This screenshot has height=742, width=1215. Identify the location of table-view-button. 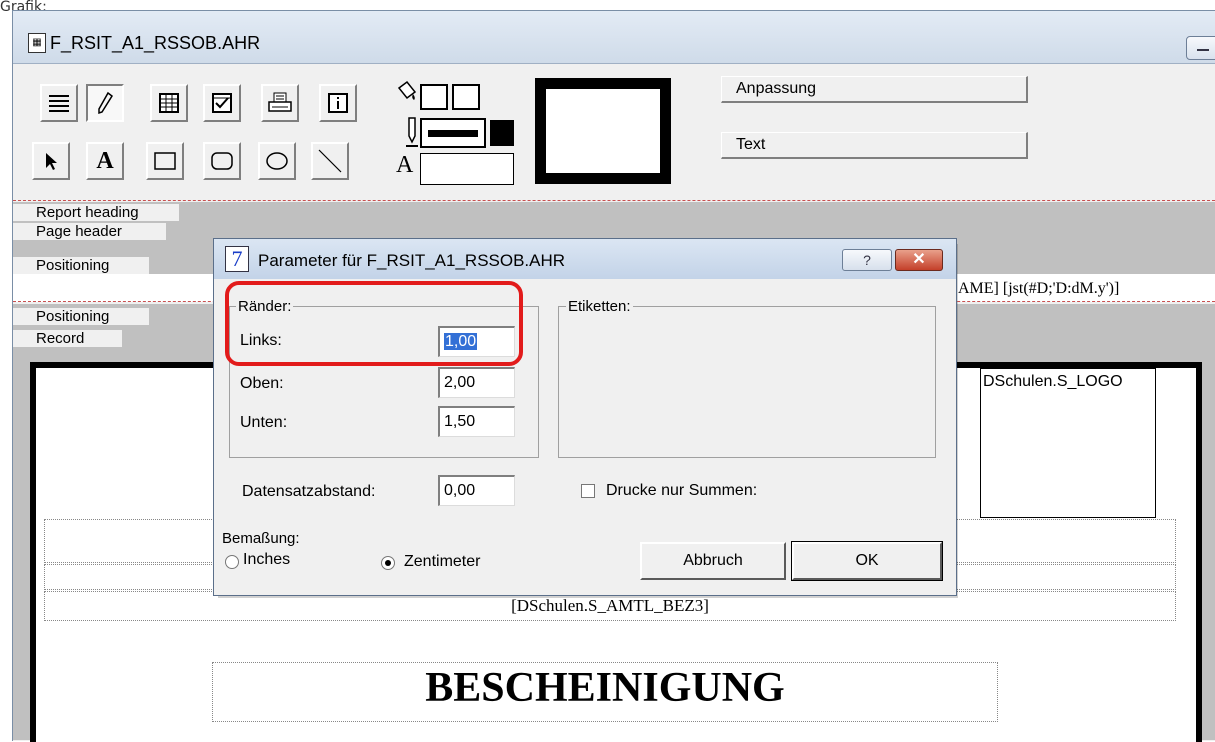
(169, 103).